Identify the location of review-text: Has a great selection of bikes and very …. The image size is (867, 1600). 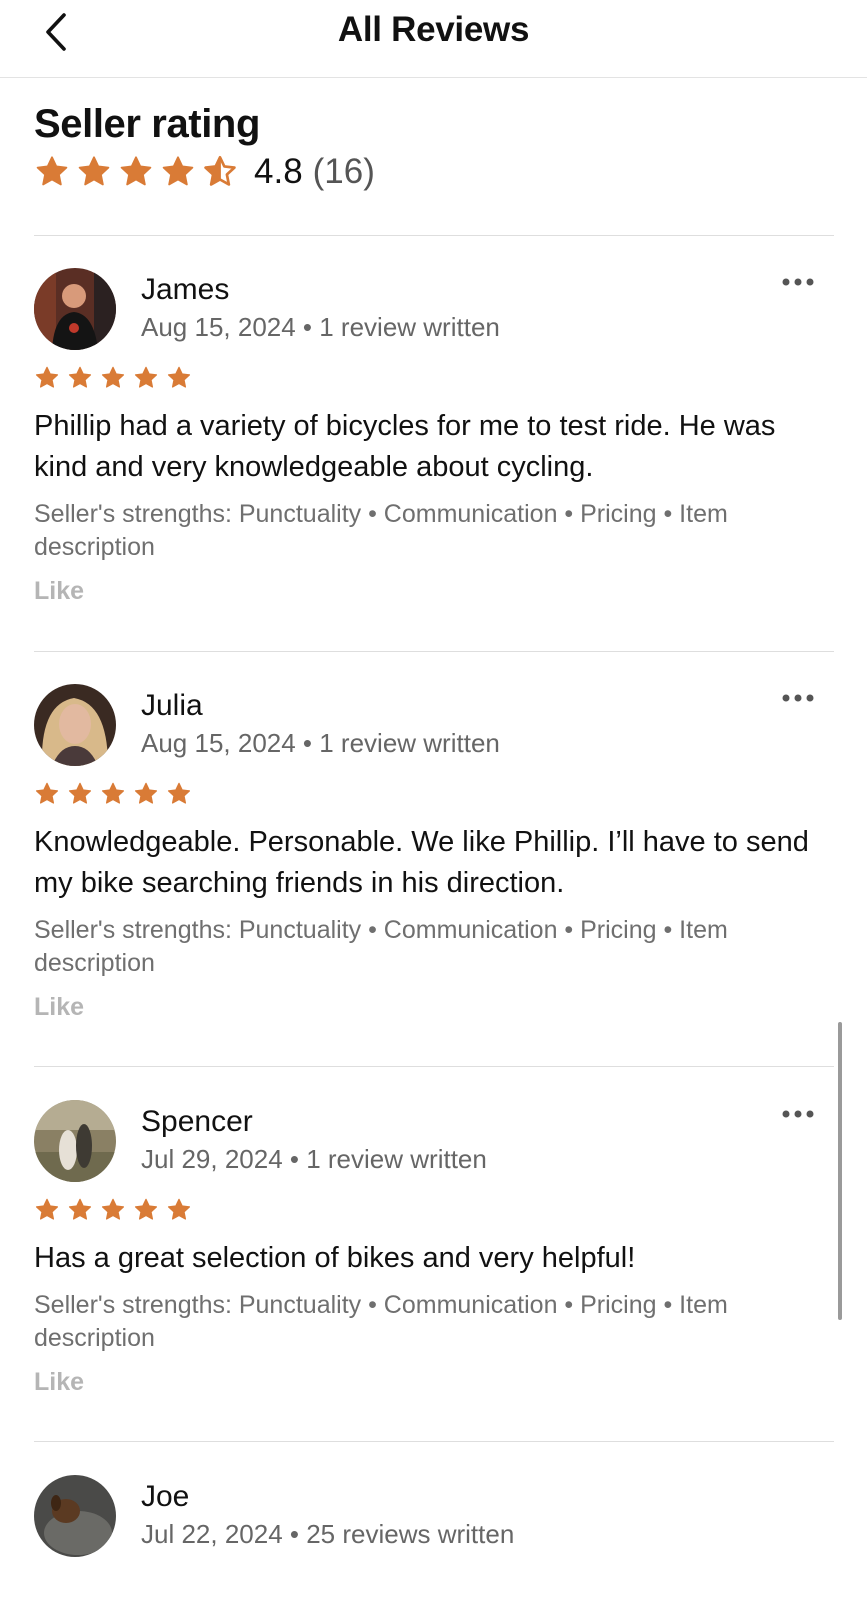
(335, 1258).